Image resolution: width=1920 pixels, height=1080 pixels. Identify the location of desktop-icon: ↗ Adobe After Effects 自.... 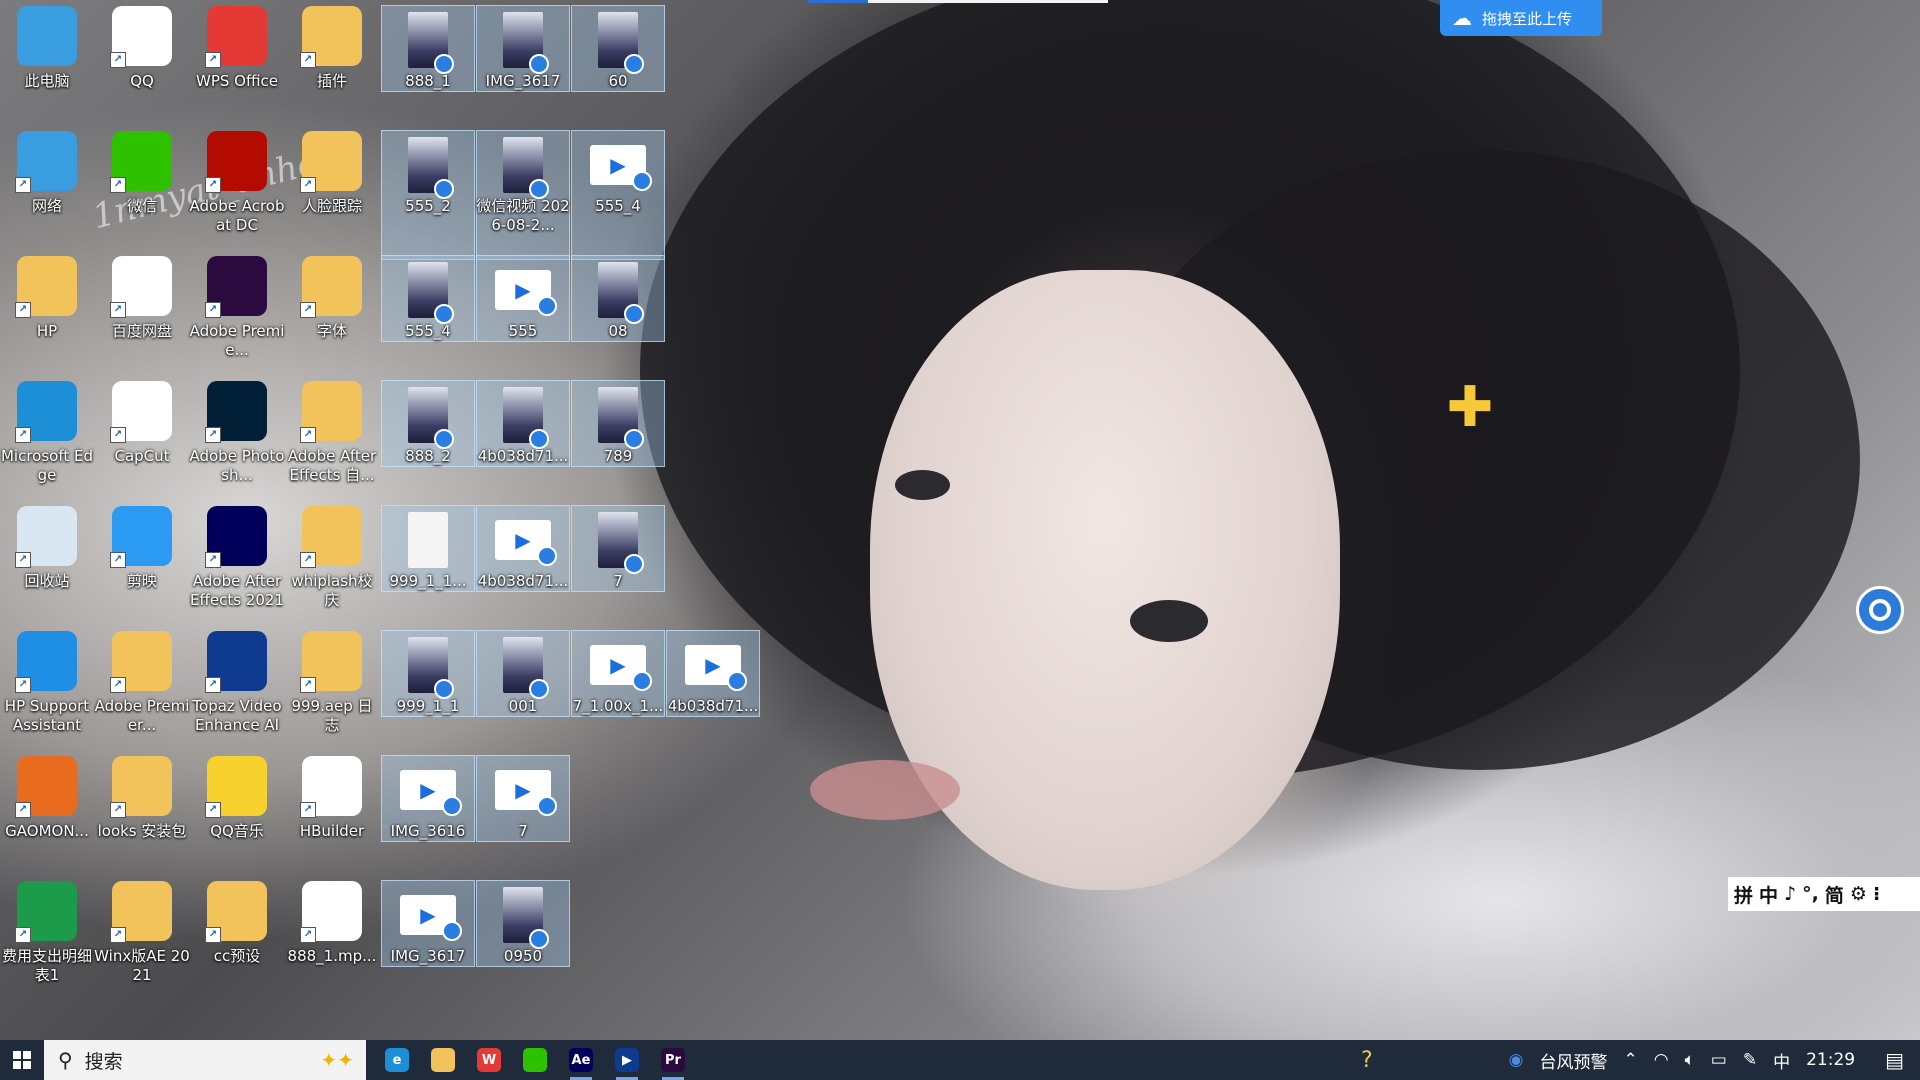
(332, 435).